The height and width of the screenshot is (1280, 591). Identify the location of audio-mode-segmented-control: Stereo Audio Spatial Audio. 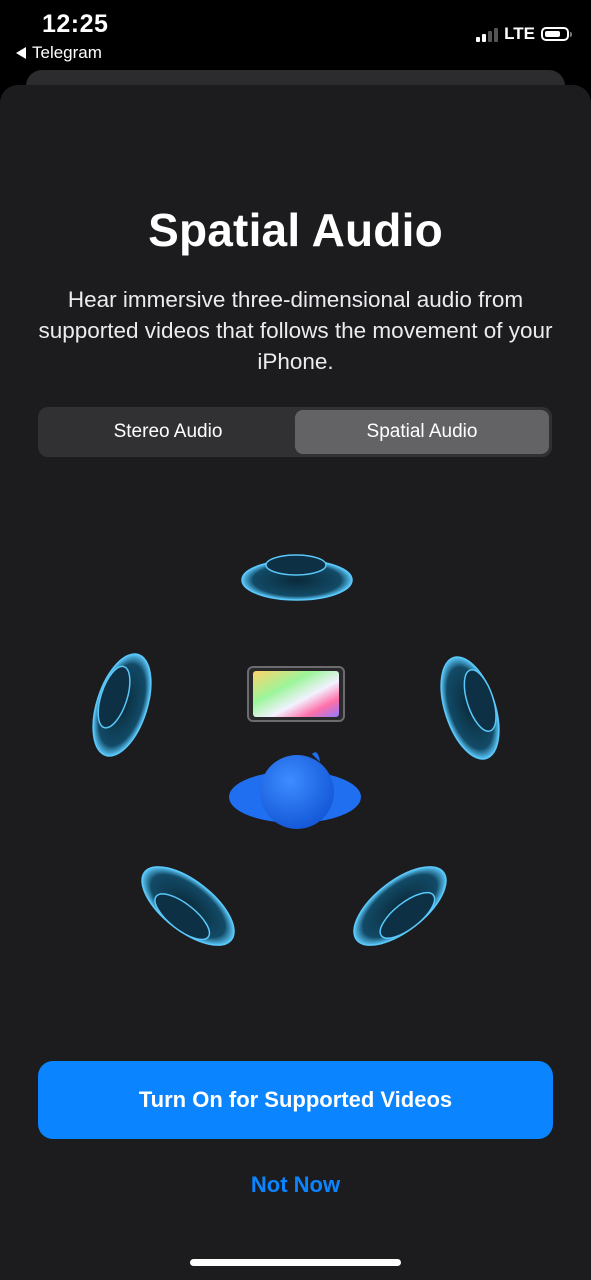
(295, 432).